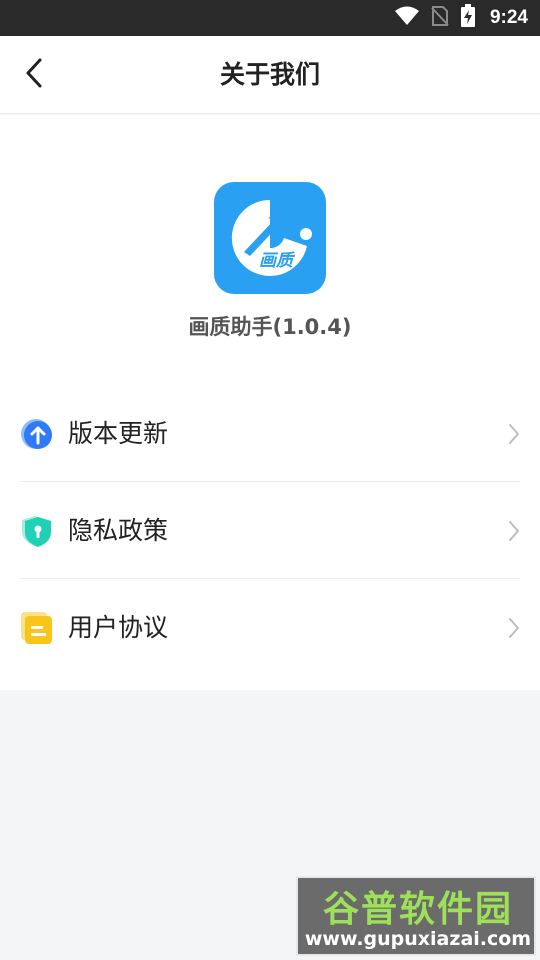 The image size is (540, 960). Describe the element at coordinates (407, 18) in the screenshot. I see `wifi-icon` at that location.